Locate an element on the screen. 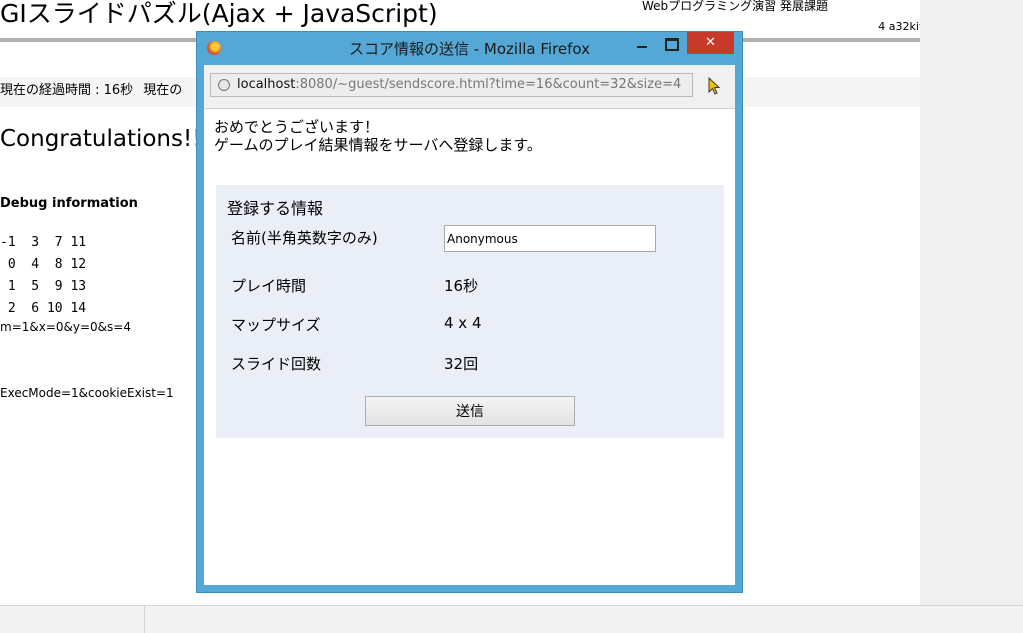 The height and width of the screenshot is (633, 1023). name-label: 名前(半角英数字のみ) is located at coordinates (304, 238).